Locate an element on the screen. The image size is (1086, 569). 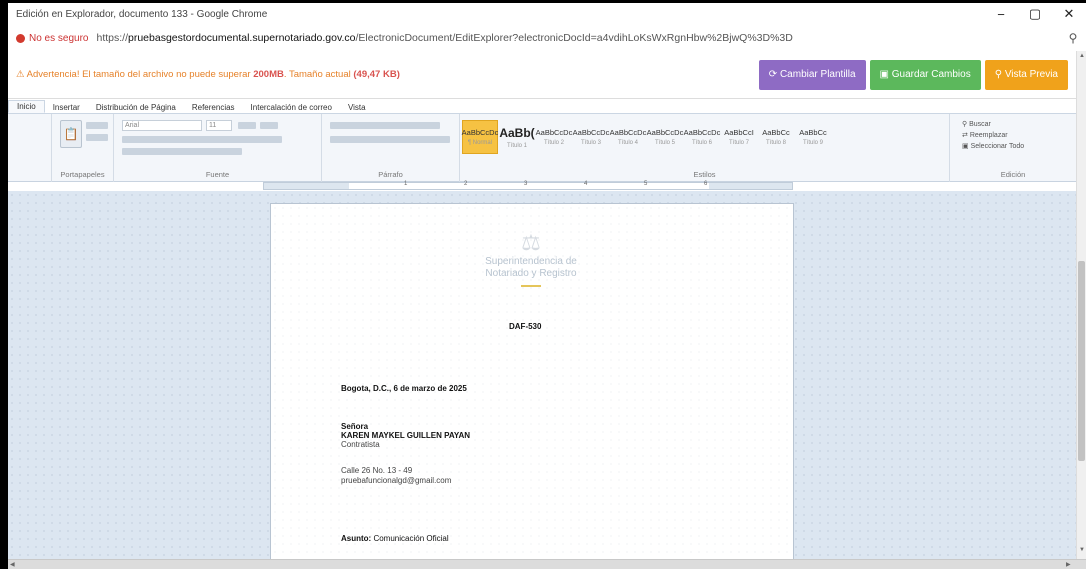
document-date: Bogota, D.C., 6 de marzo de 2025 is located at coordinates (404, 388).